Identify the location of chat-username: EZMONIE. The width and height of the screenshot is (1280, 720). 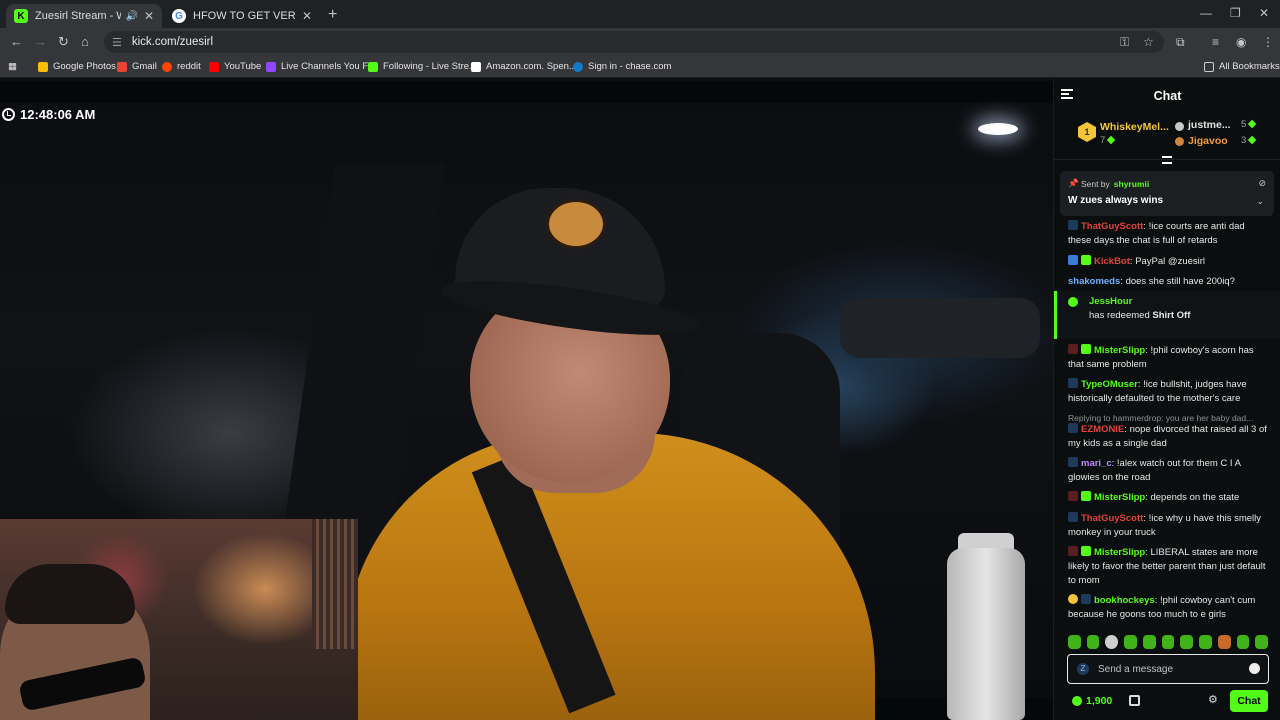
(1102, 429).